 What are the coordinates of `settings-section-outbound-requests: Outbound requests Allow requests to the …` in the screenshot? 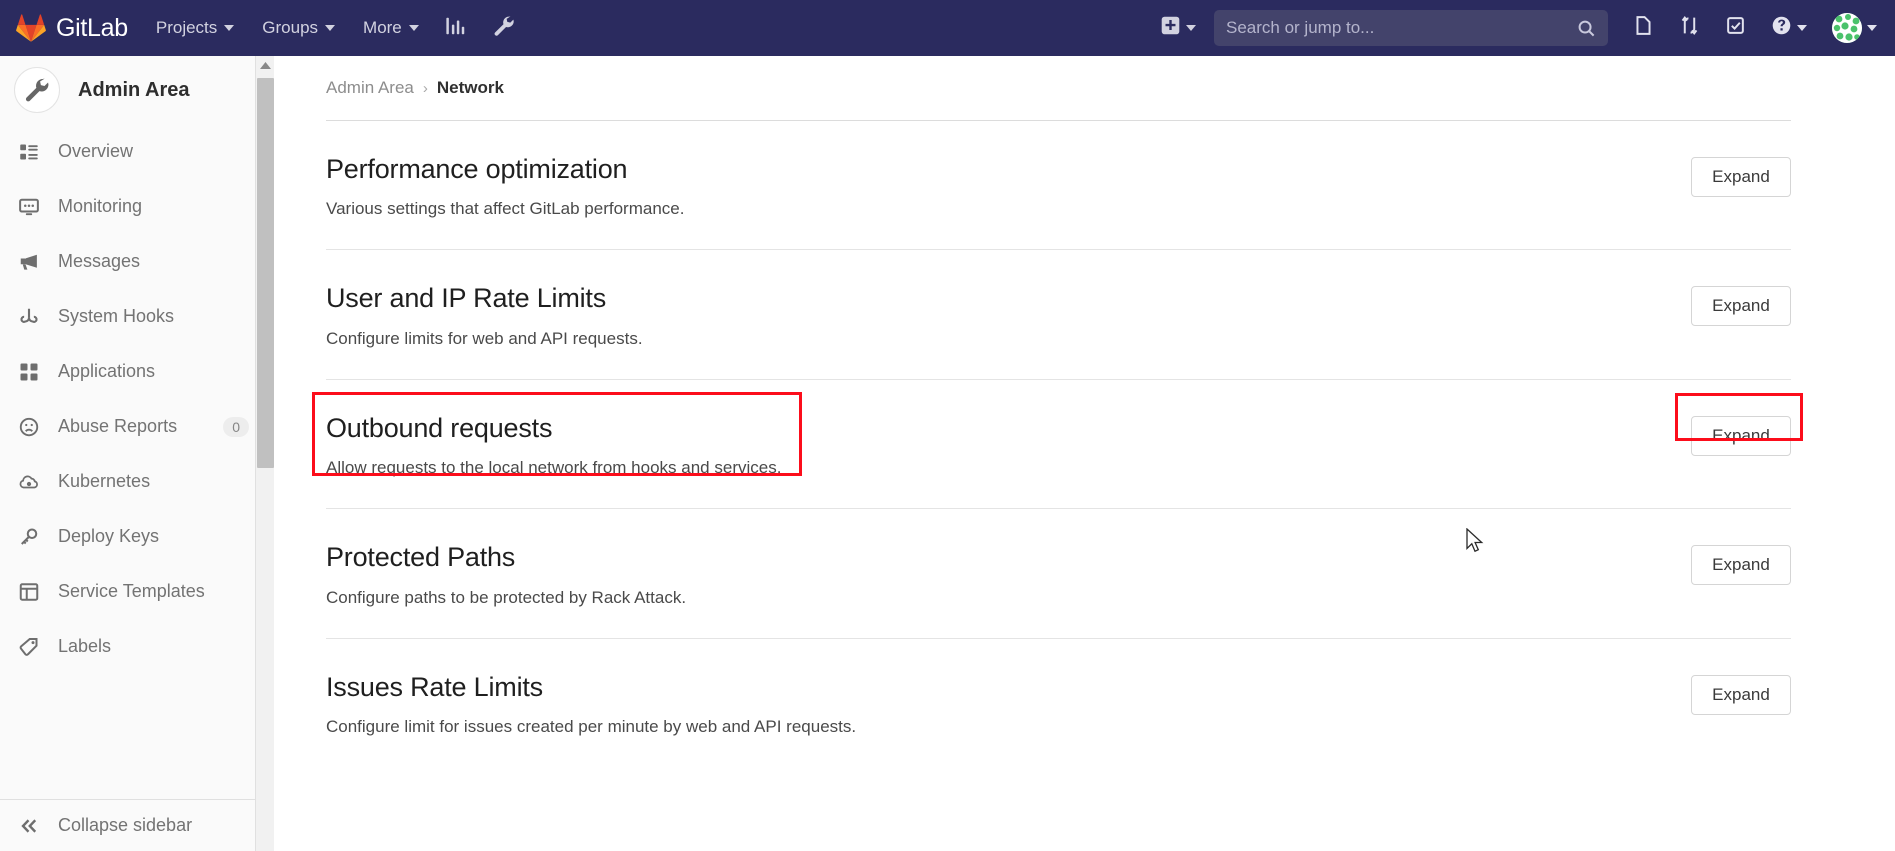 It's located at (1057, 445).